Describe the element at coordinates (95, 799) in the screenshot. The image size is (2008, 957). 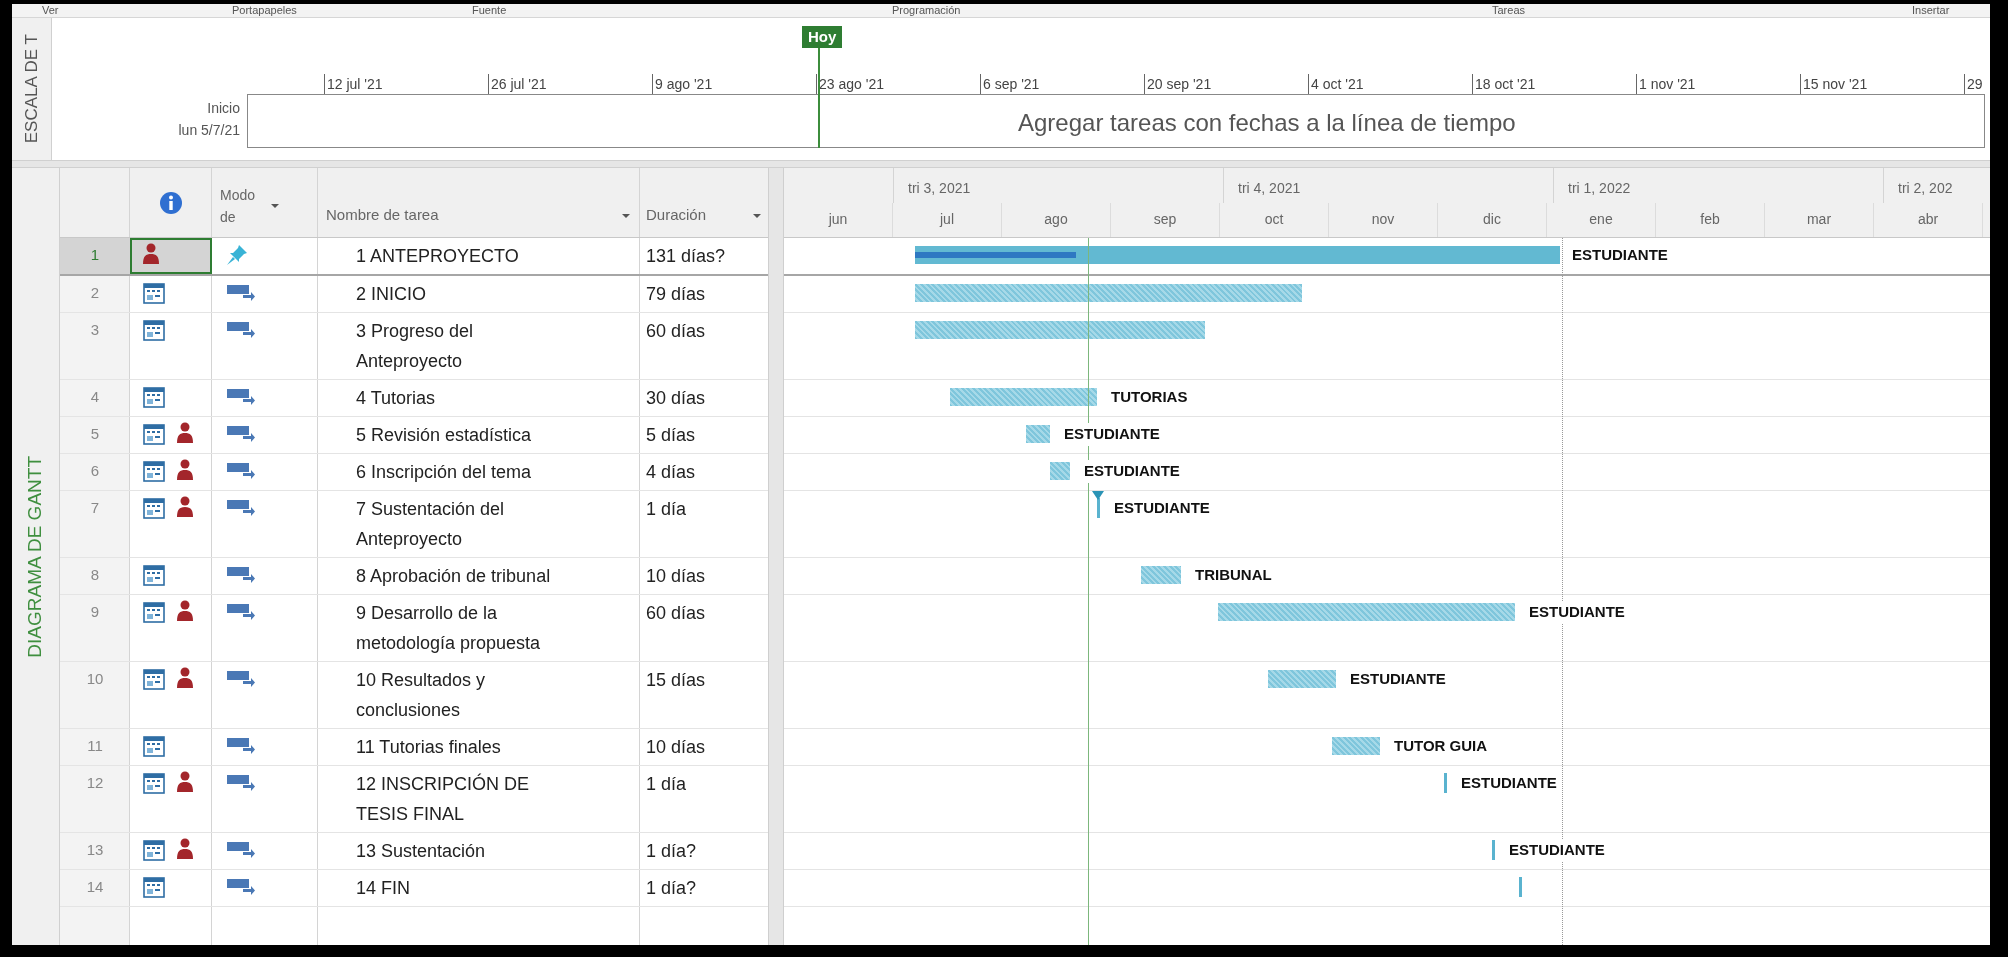
I see `row-number: 12` at that location.